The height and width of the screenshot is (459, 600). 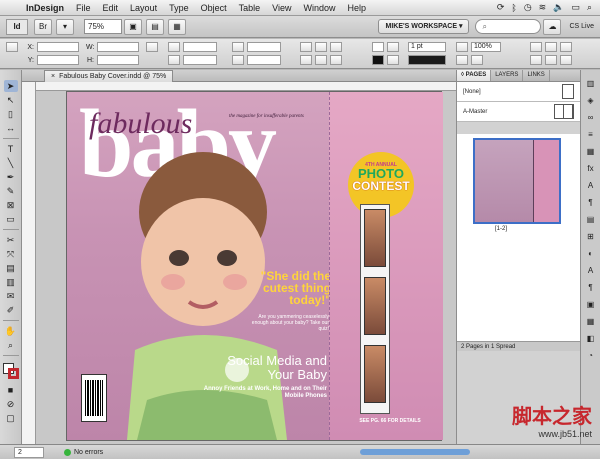 I want to click on apply-color-icon: ■, so click(x=11, y=390).